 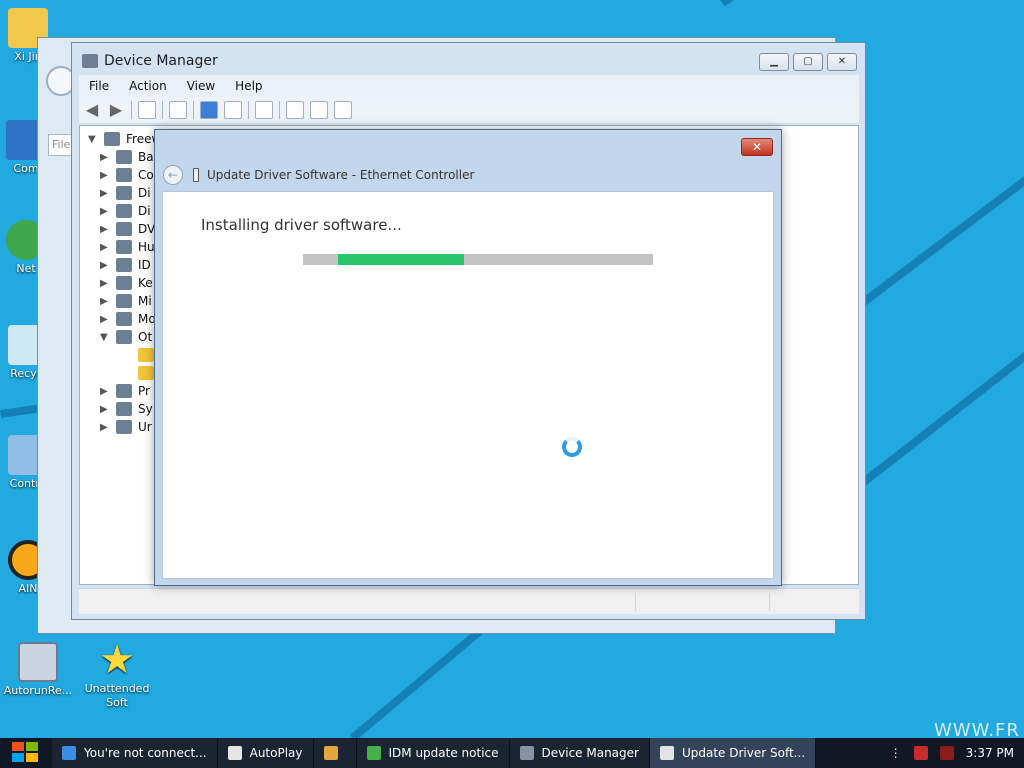 I want to click on tree-item: ▶ Mo, so click(x=128, y=319).